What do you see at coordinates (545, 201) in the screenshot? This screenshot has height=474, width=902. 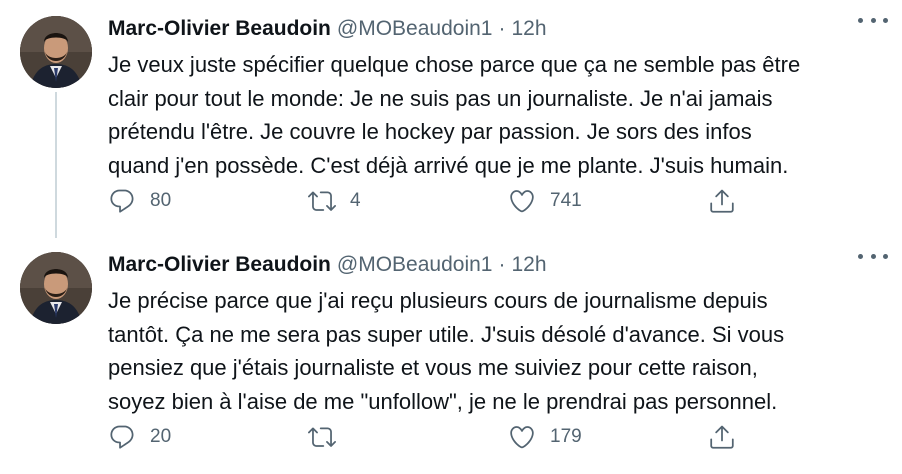 I see `like-button: 741` at bounding box center [545, 201].